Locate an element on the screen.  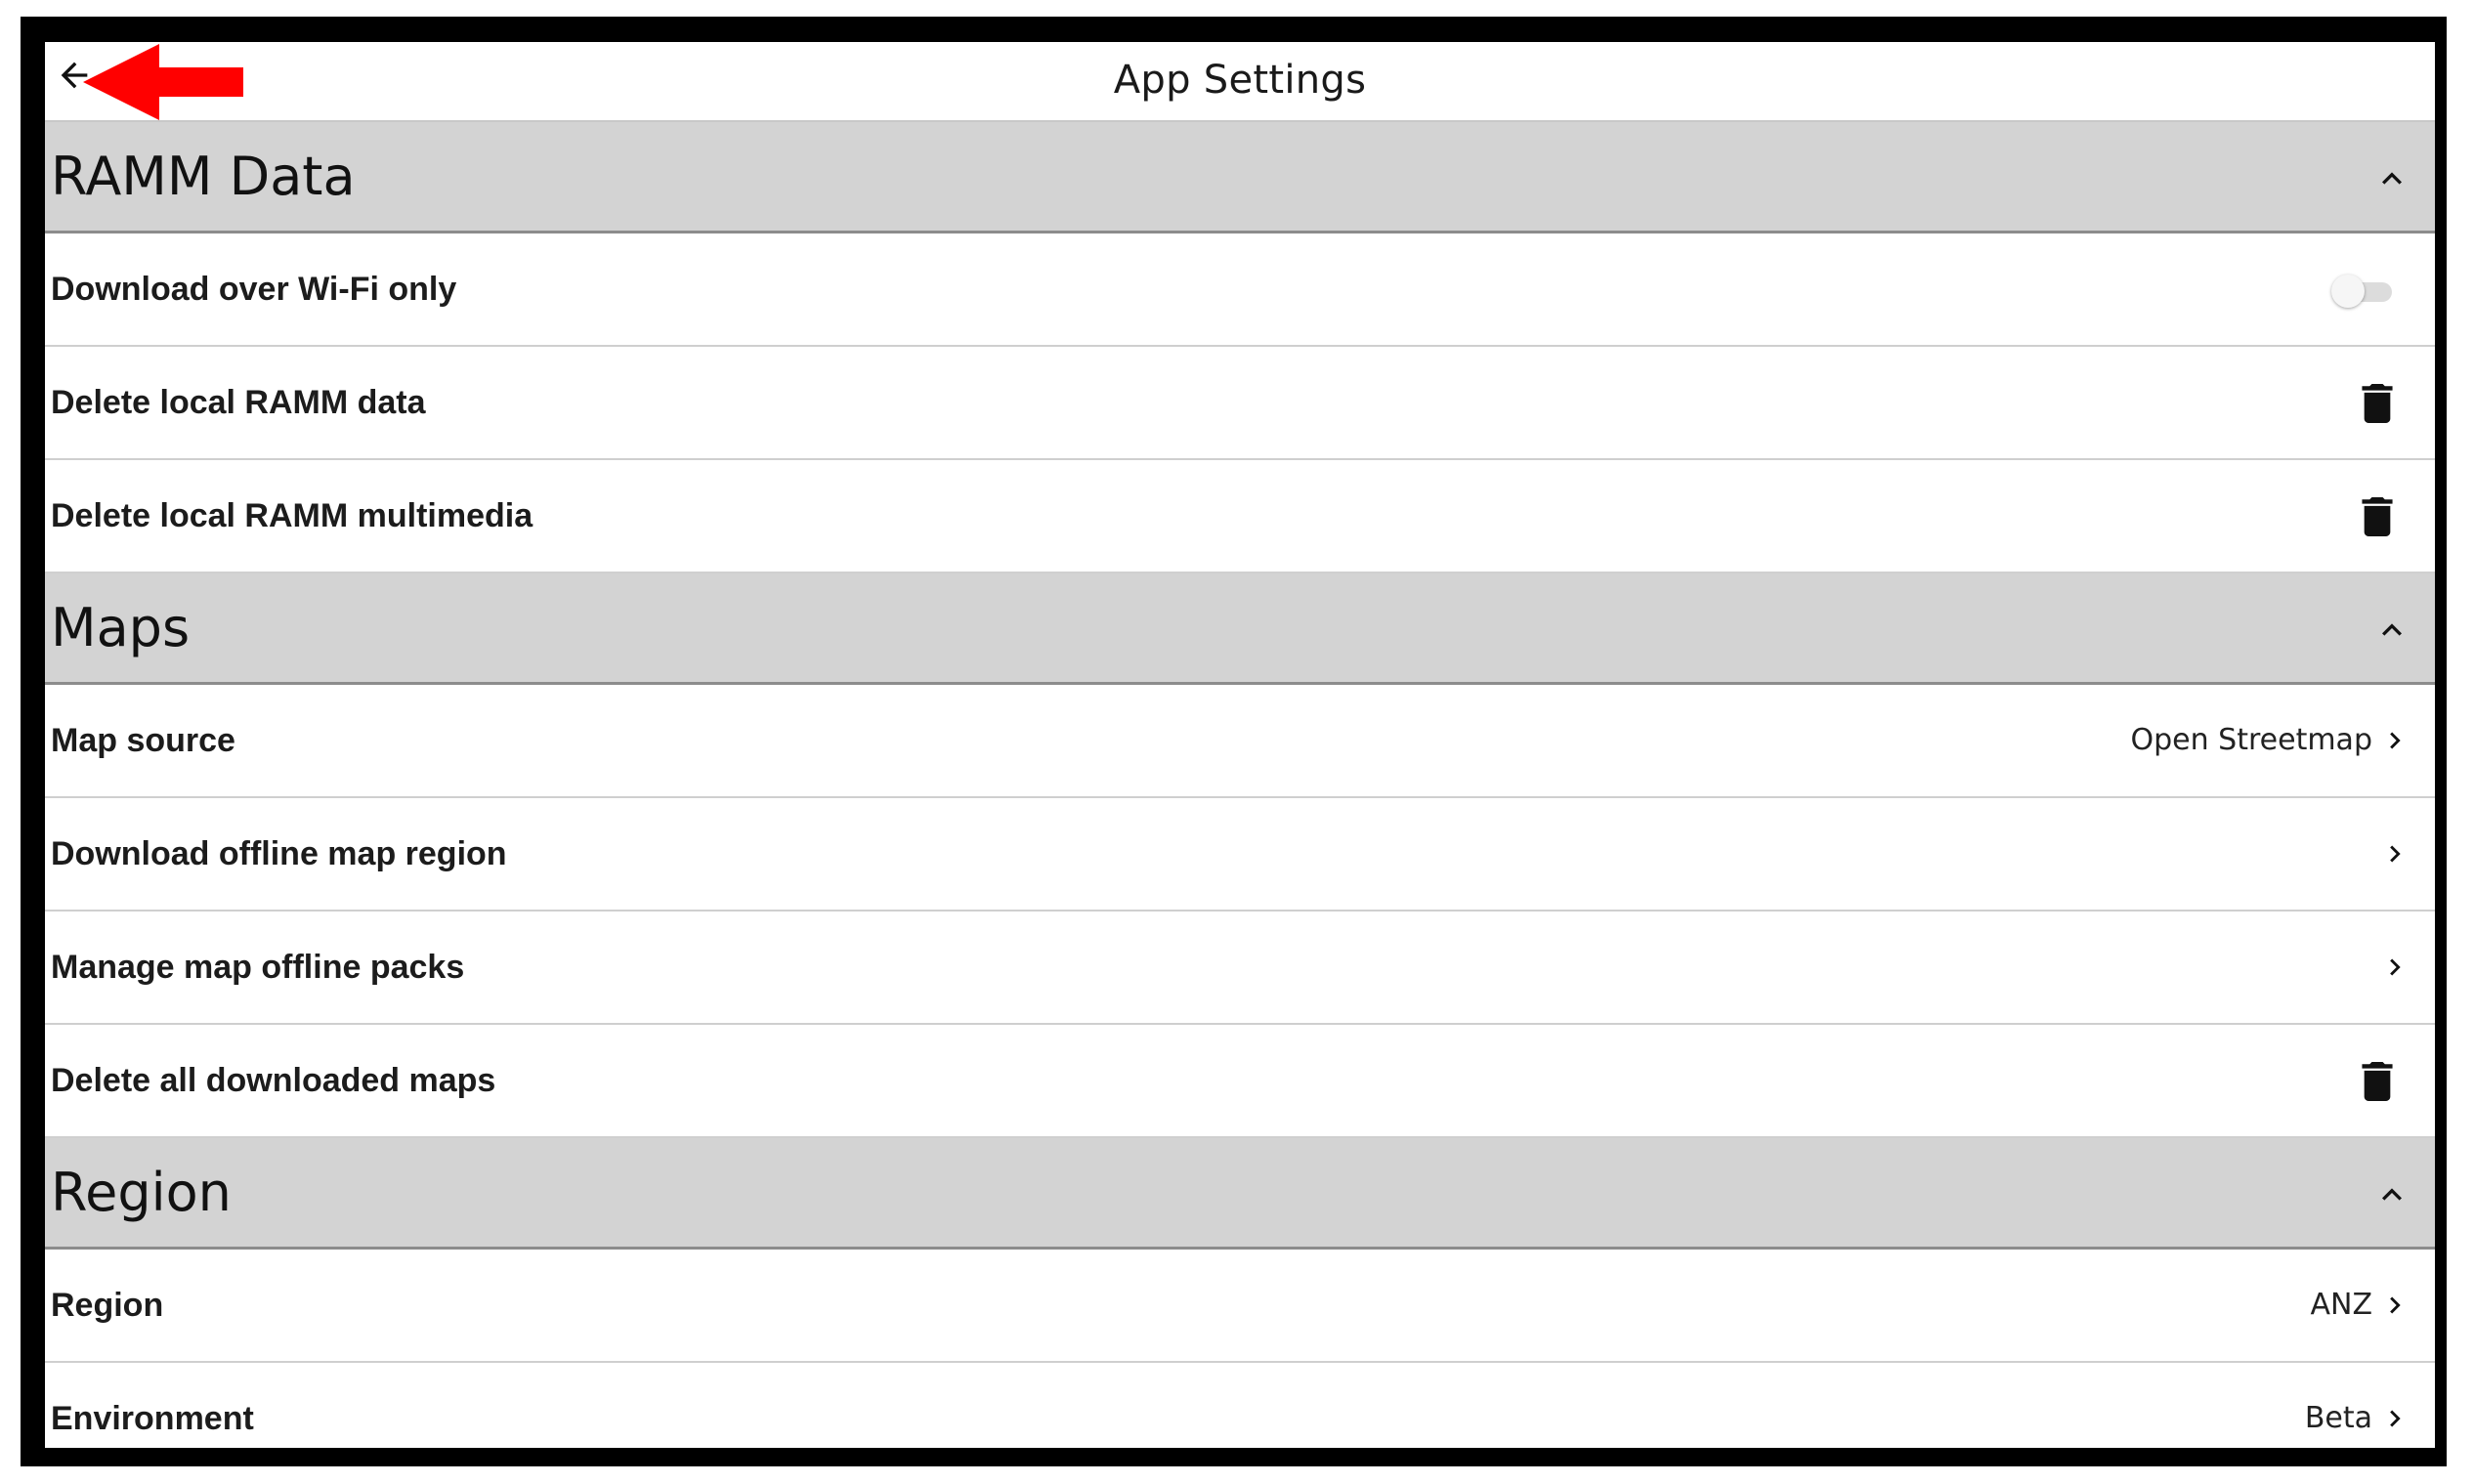
top-app-bar: App Settings is located at coordinates (1240, 82).